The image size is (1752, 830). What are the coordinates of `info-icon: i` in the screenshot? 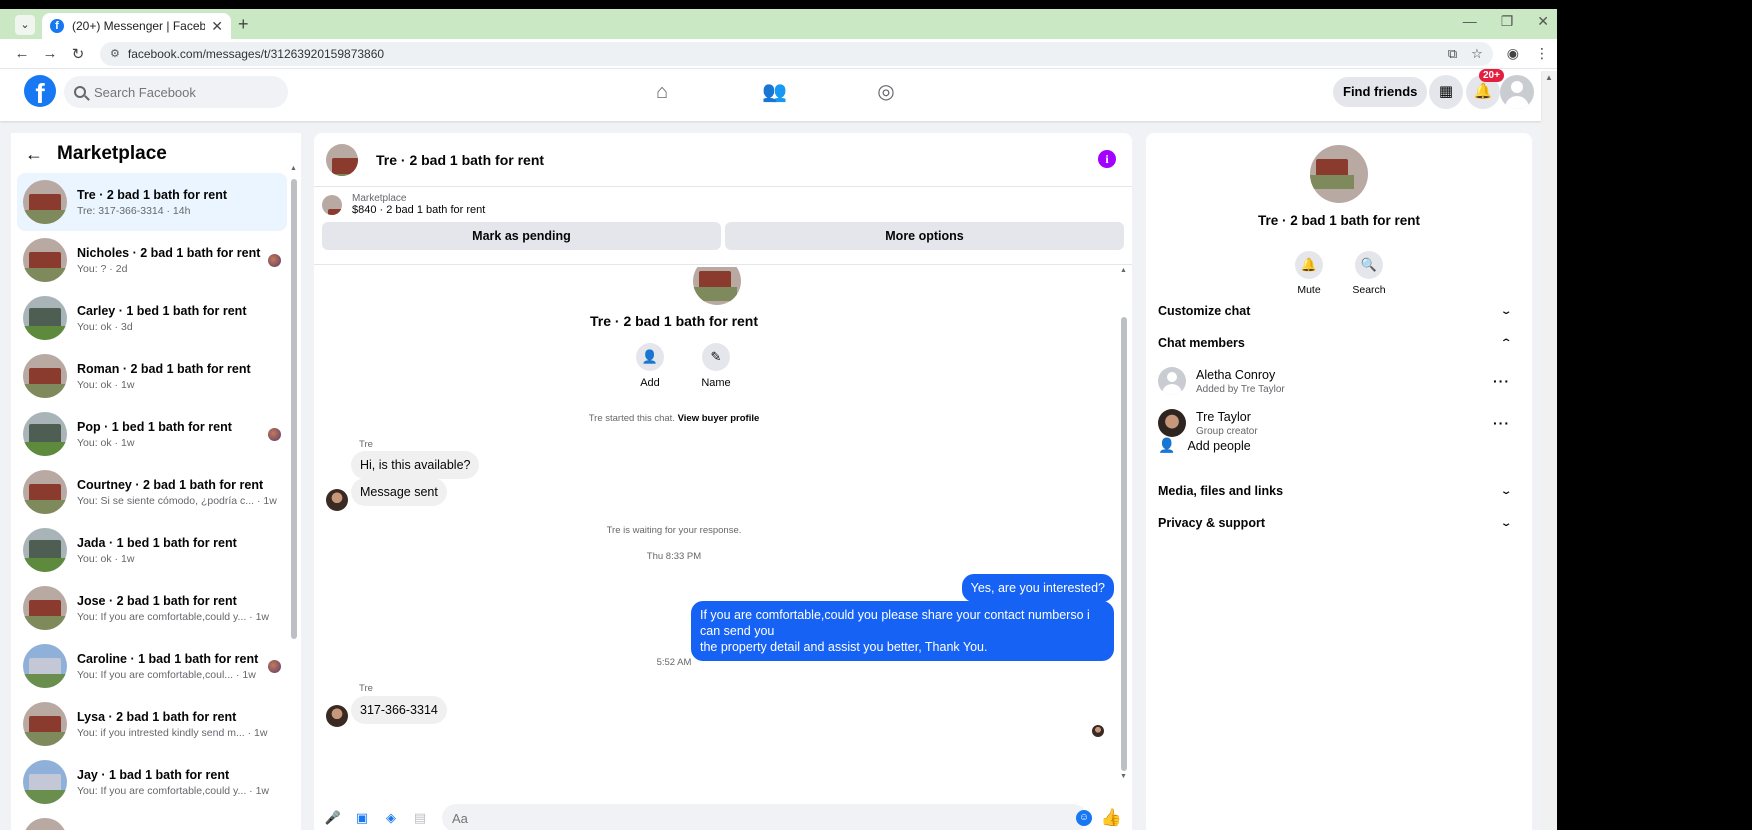 It's located at (1107, 159).